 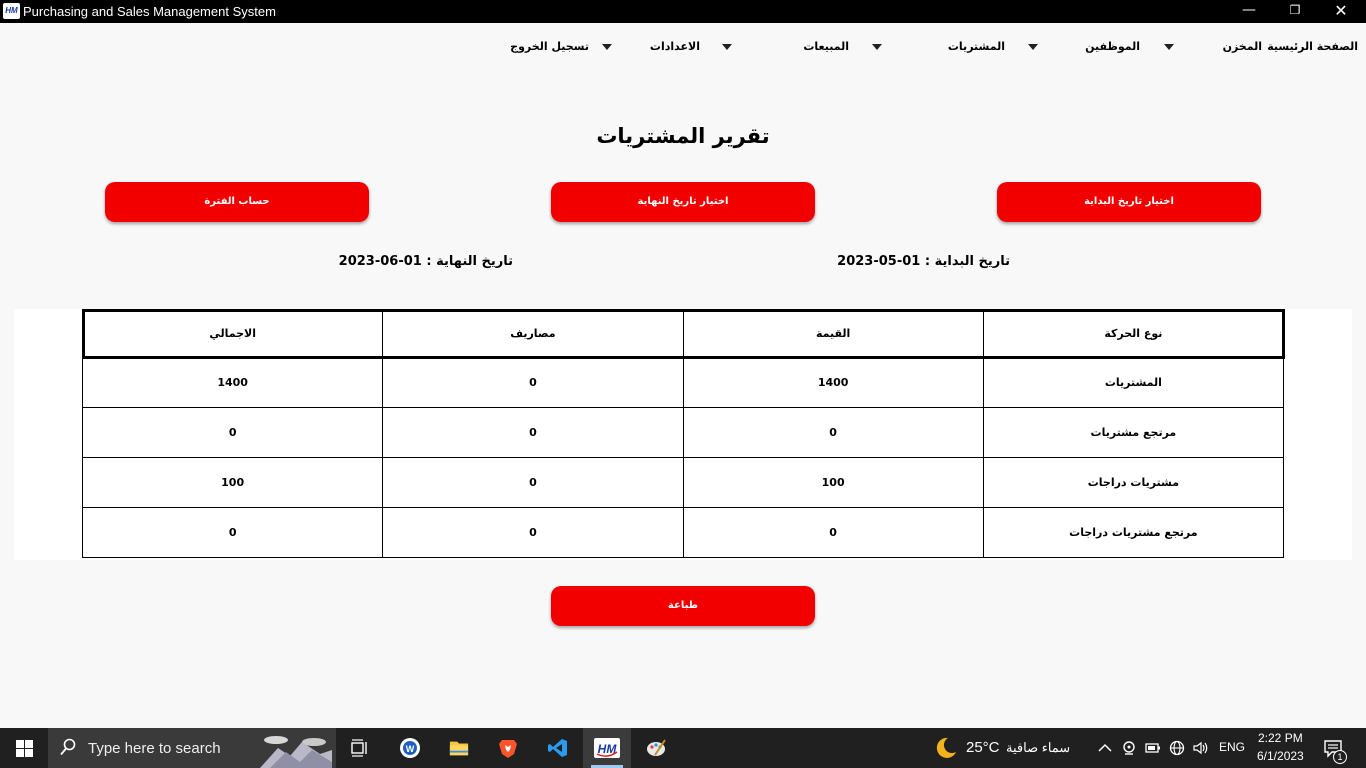 I want to click on table-row: مشتريات دراجات 100 0 100, so click(x=683, y=482).